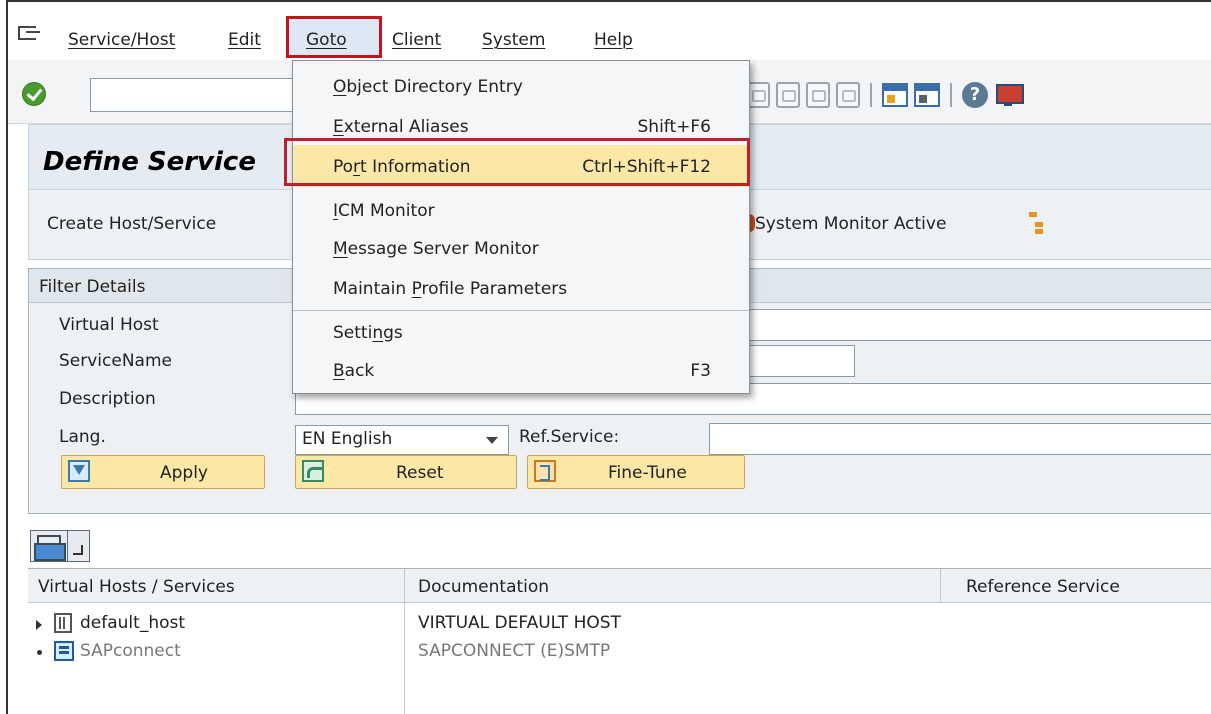 The image size is (1211, 714). I want to click on toolbar-icons: ?, so click(885, 95).